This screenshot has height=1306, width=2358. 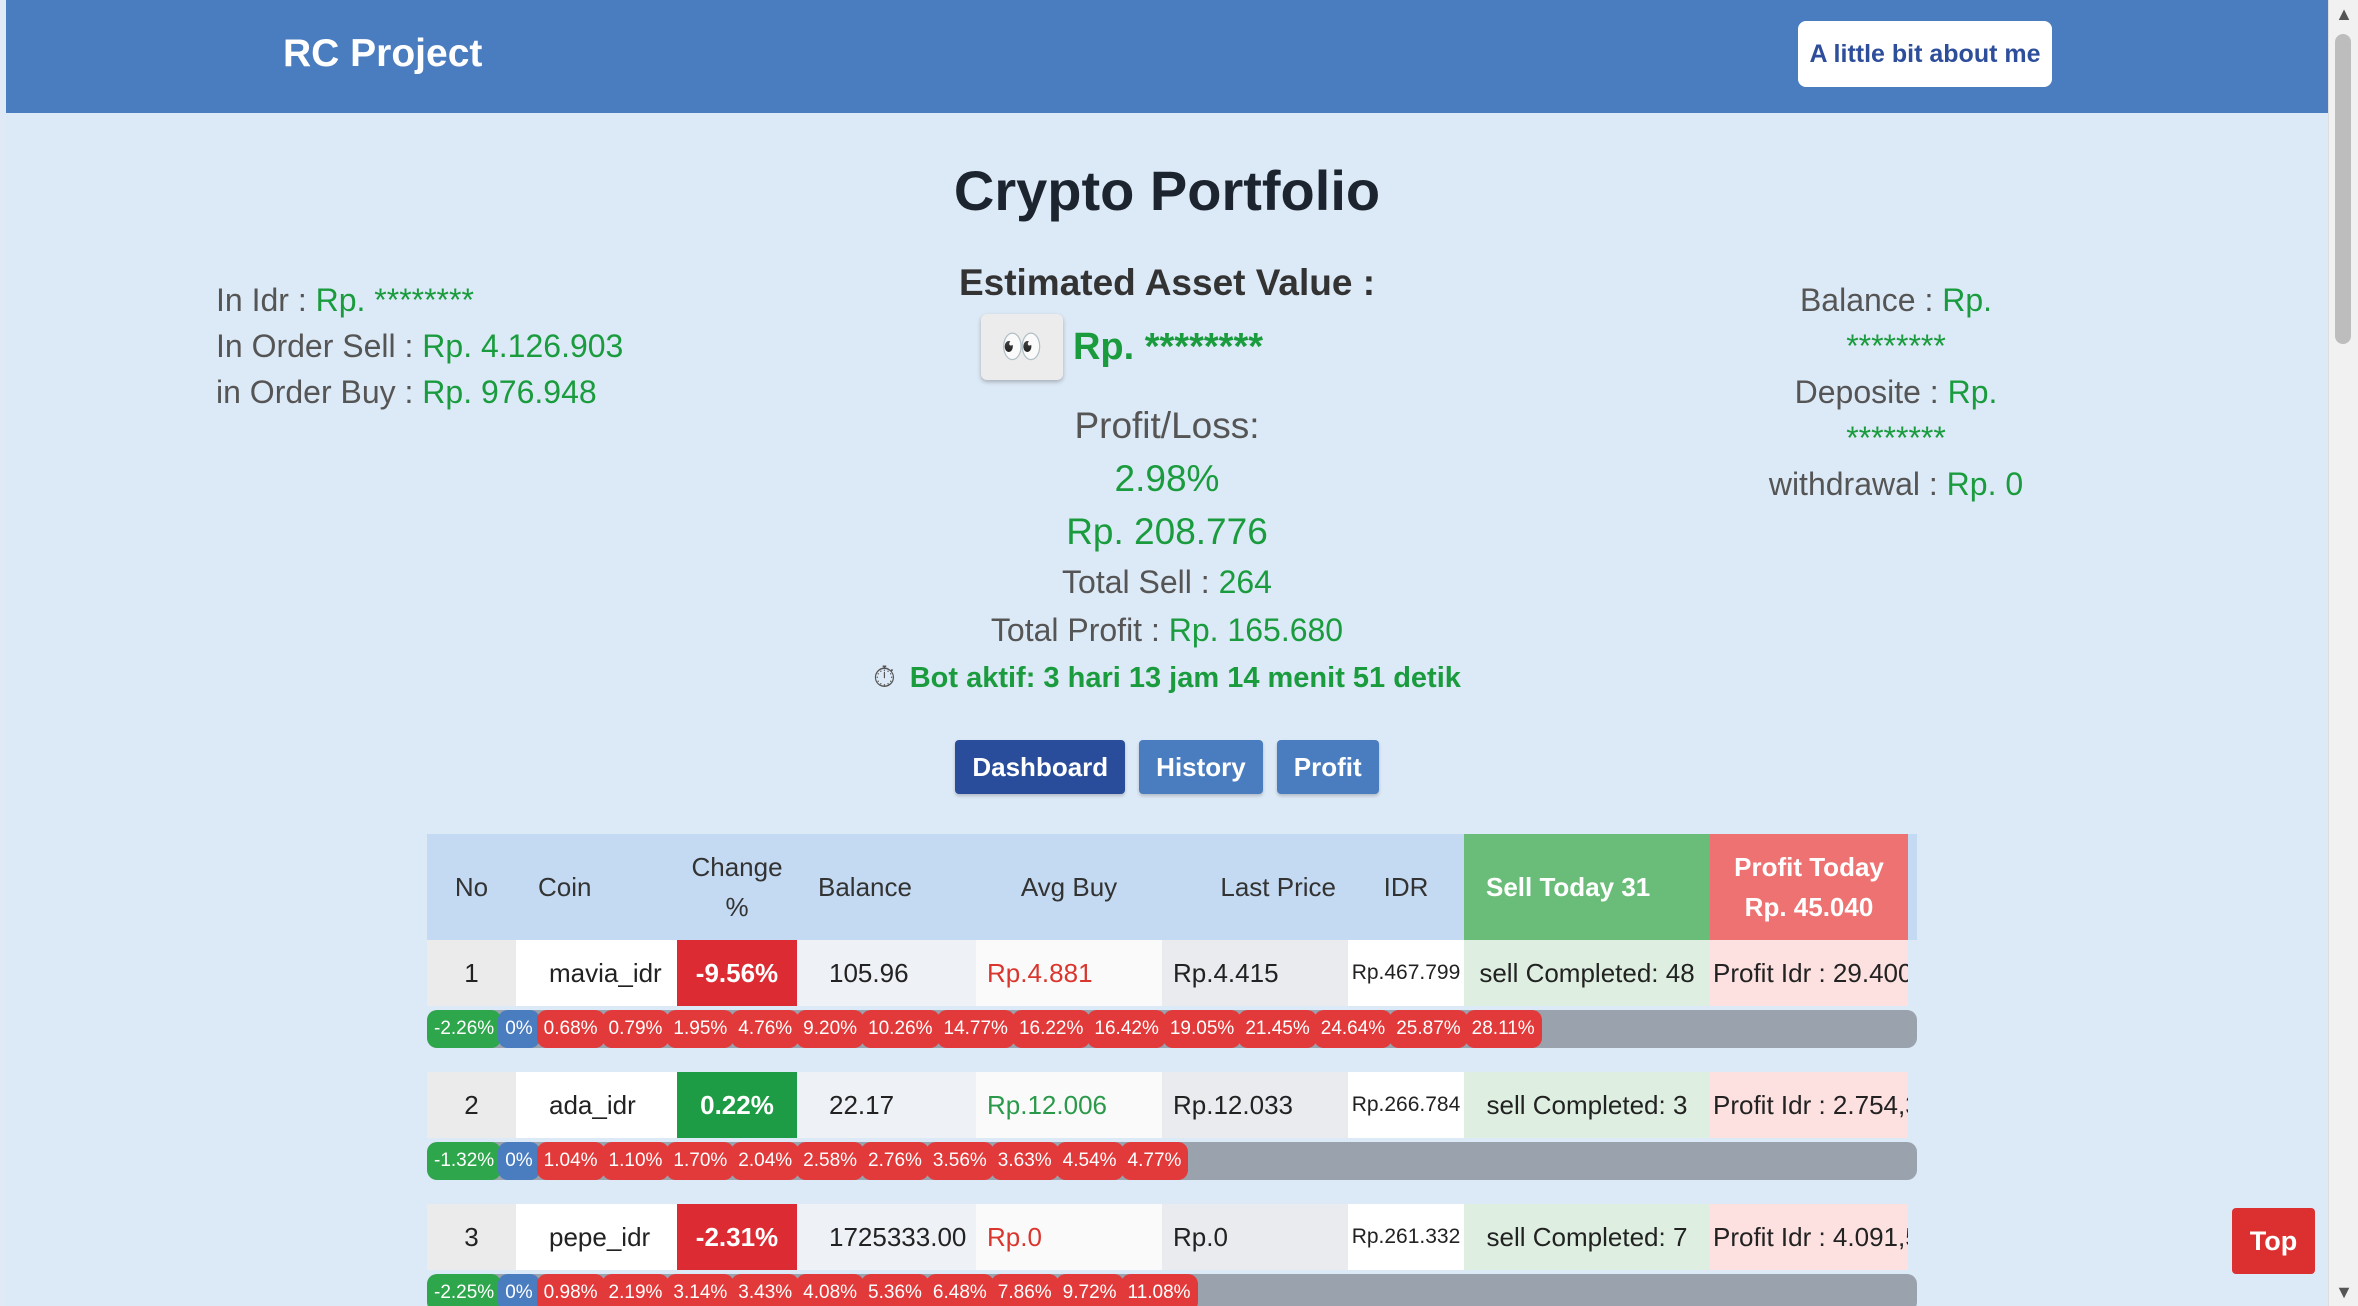 I want to click on row-no: 3, so click(x=471, y=1237).